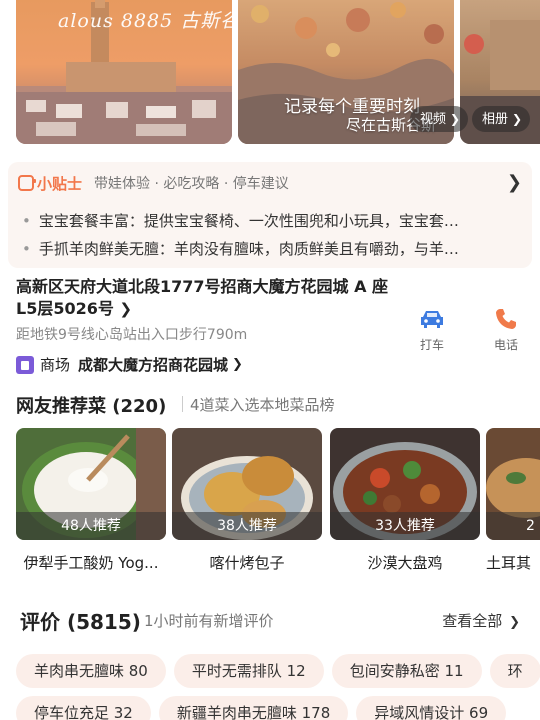 The image size is (540, 720). I want to click on divider, so click(182, 404).